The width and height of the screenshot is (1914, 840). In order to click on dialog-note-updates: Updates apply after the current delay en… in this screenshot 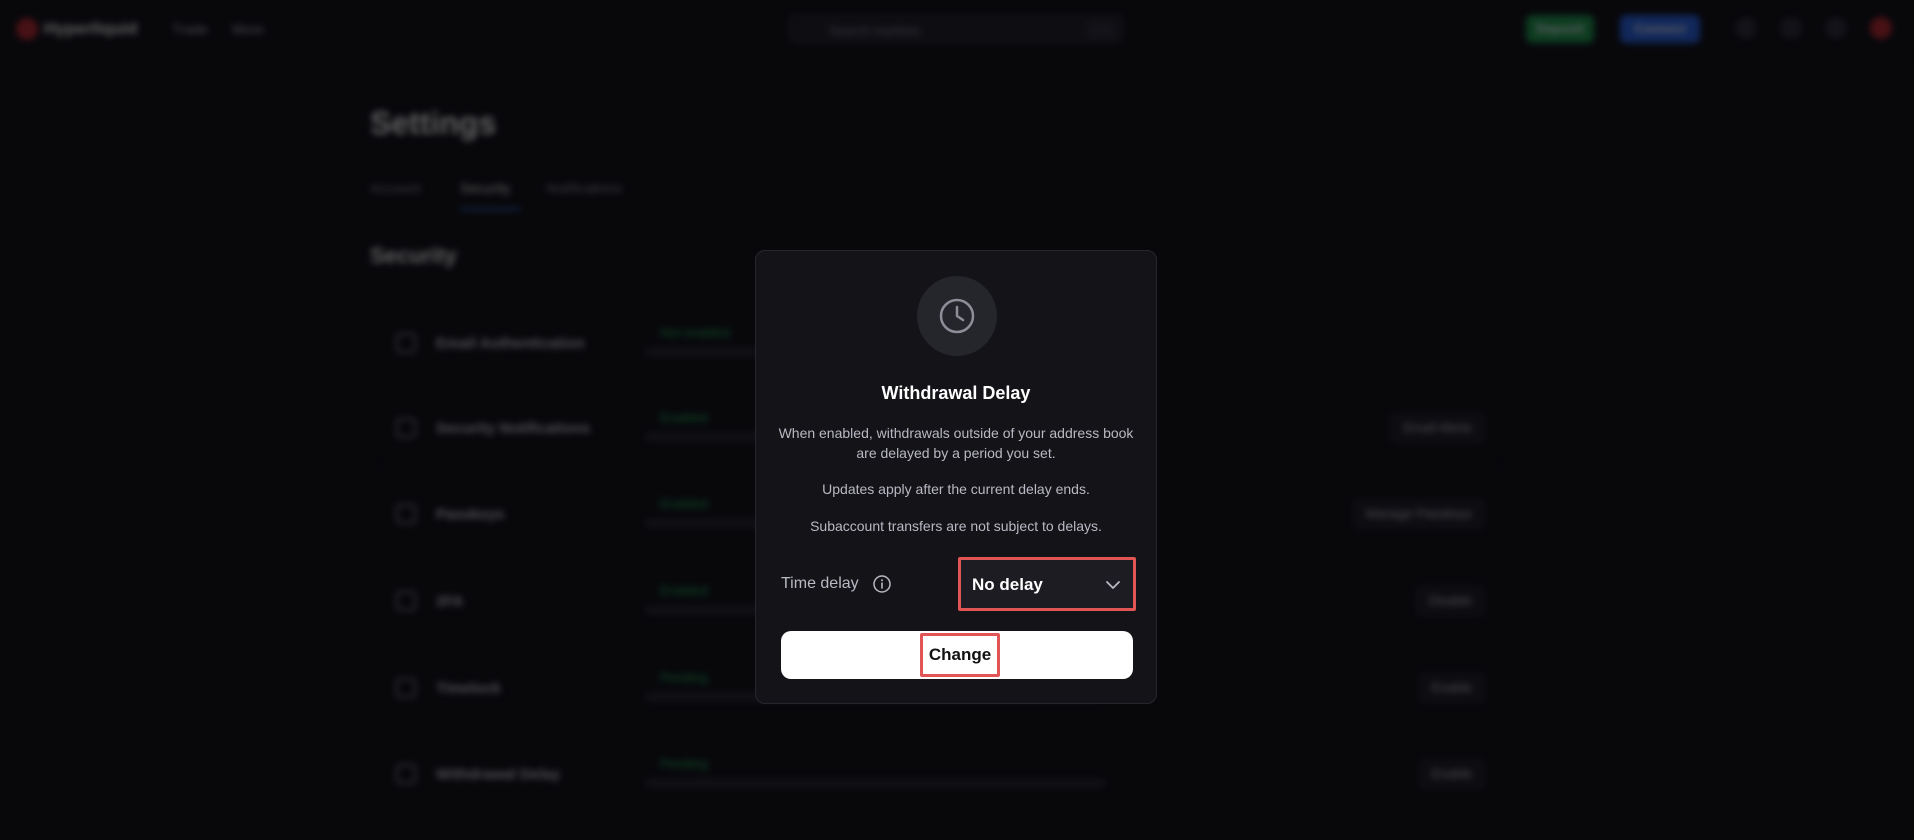, I will do `click(956, 489)`.